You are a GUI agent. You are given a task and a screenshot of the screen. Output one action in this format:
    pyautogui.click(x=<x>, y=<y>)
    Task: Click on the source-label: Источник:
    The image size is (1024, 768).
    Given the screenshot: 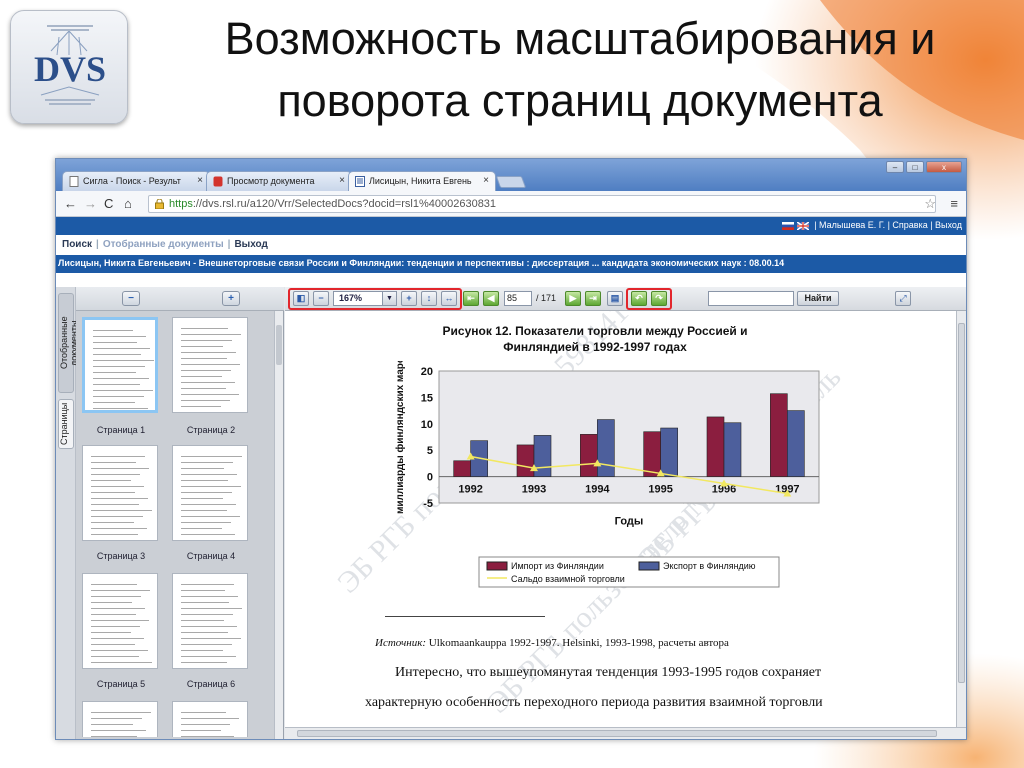 What is the action you would take?
    pyautogui.click(x=400, y=643)
    